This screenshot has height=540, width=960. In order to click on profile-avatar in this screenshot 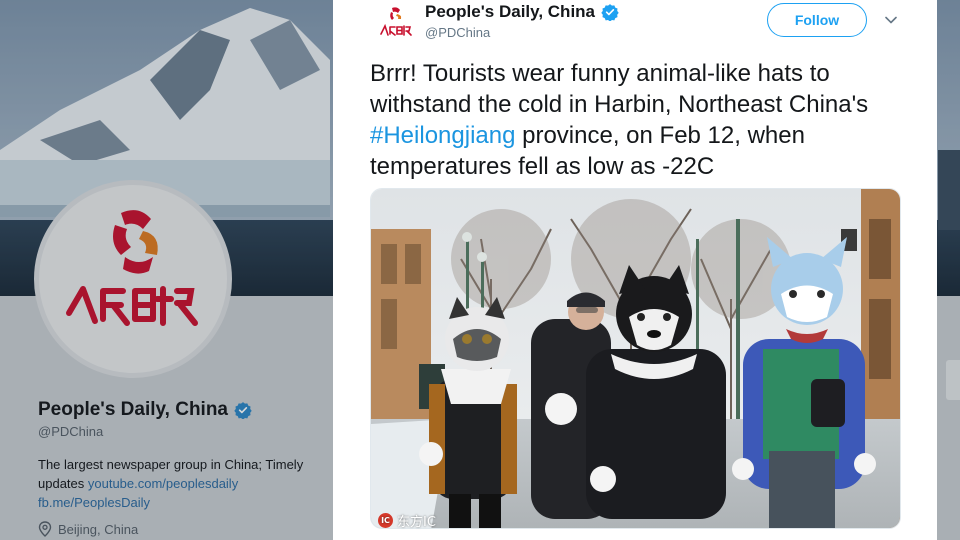, I will do `click(133, 279)`.